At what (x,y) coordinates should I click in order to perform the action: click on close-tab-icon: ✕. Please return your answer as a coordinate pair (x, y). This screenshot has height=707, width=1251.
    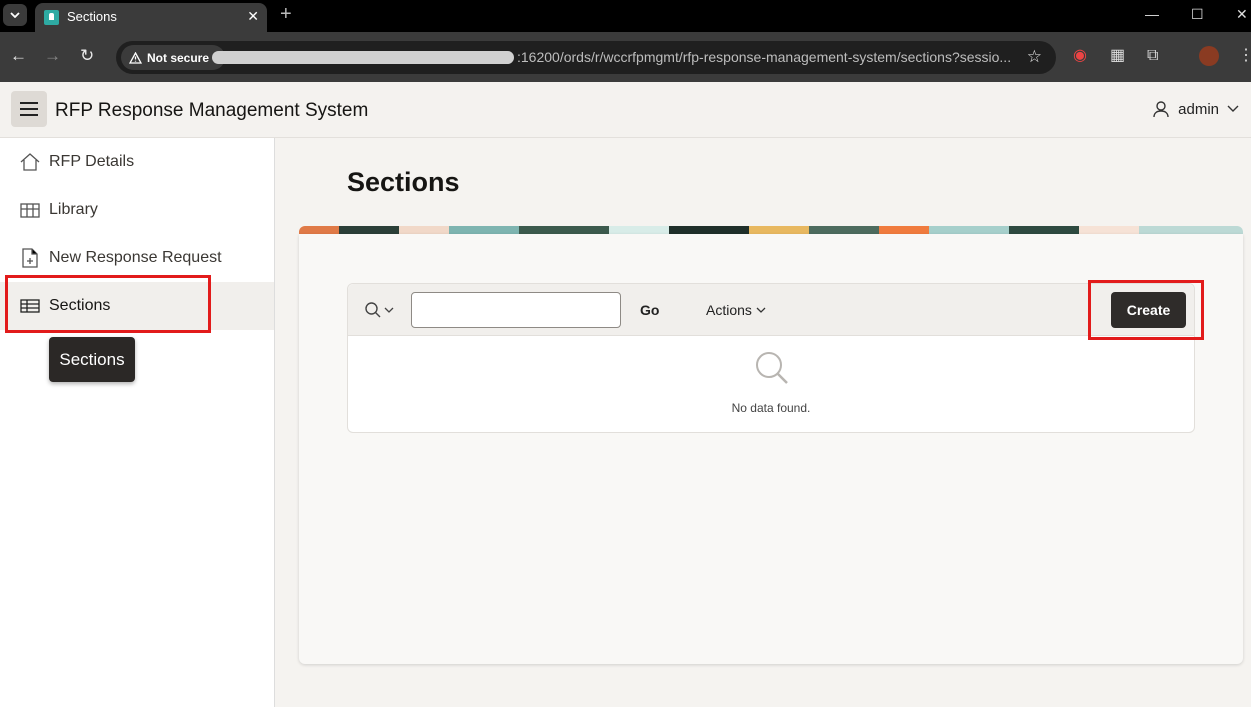
    Looking at the image, I should click on (253, 16).